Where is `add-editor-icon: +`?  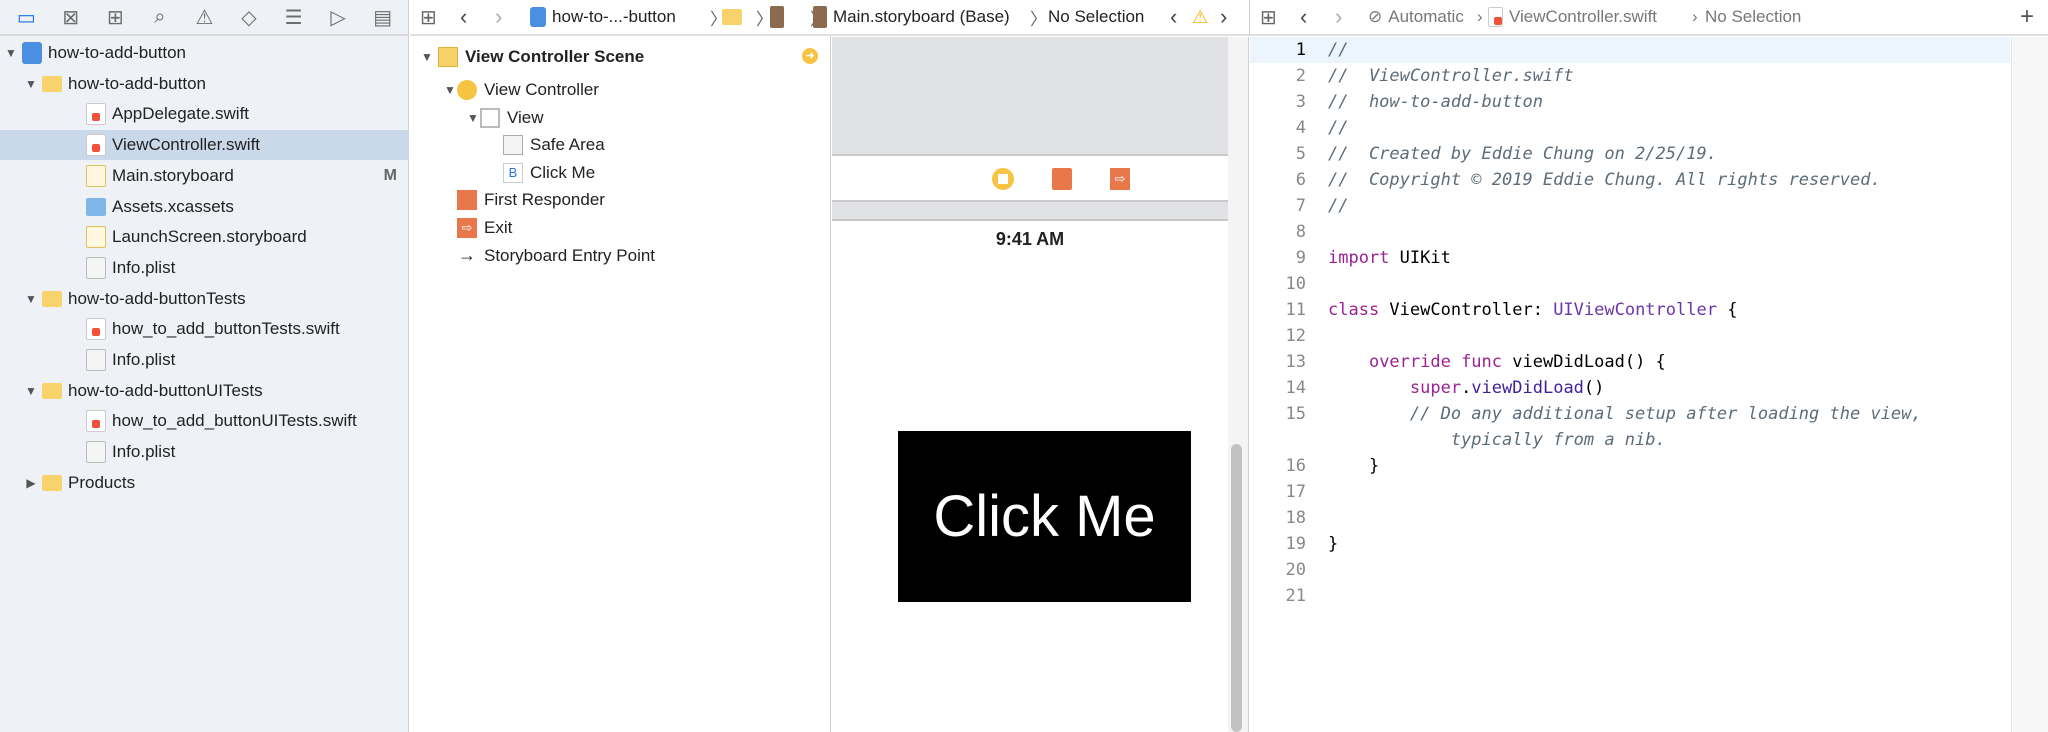 add-editor-icon: + is located at coordinates (2027, 17).